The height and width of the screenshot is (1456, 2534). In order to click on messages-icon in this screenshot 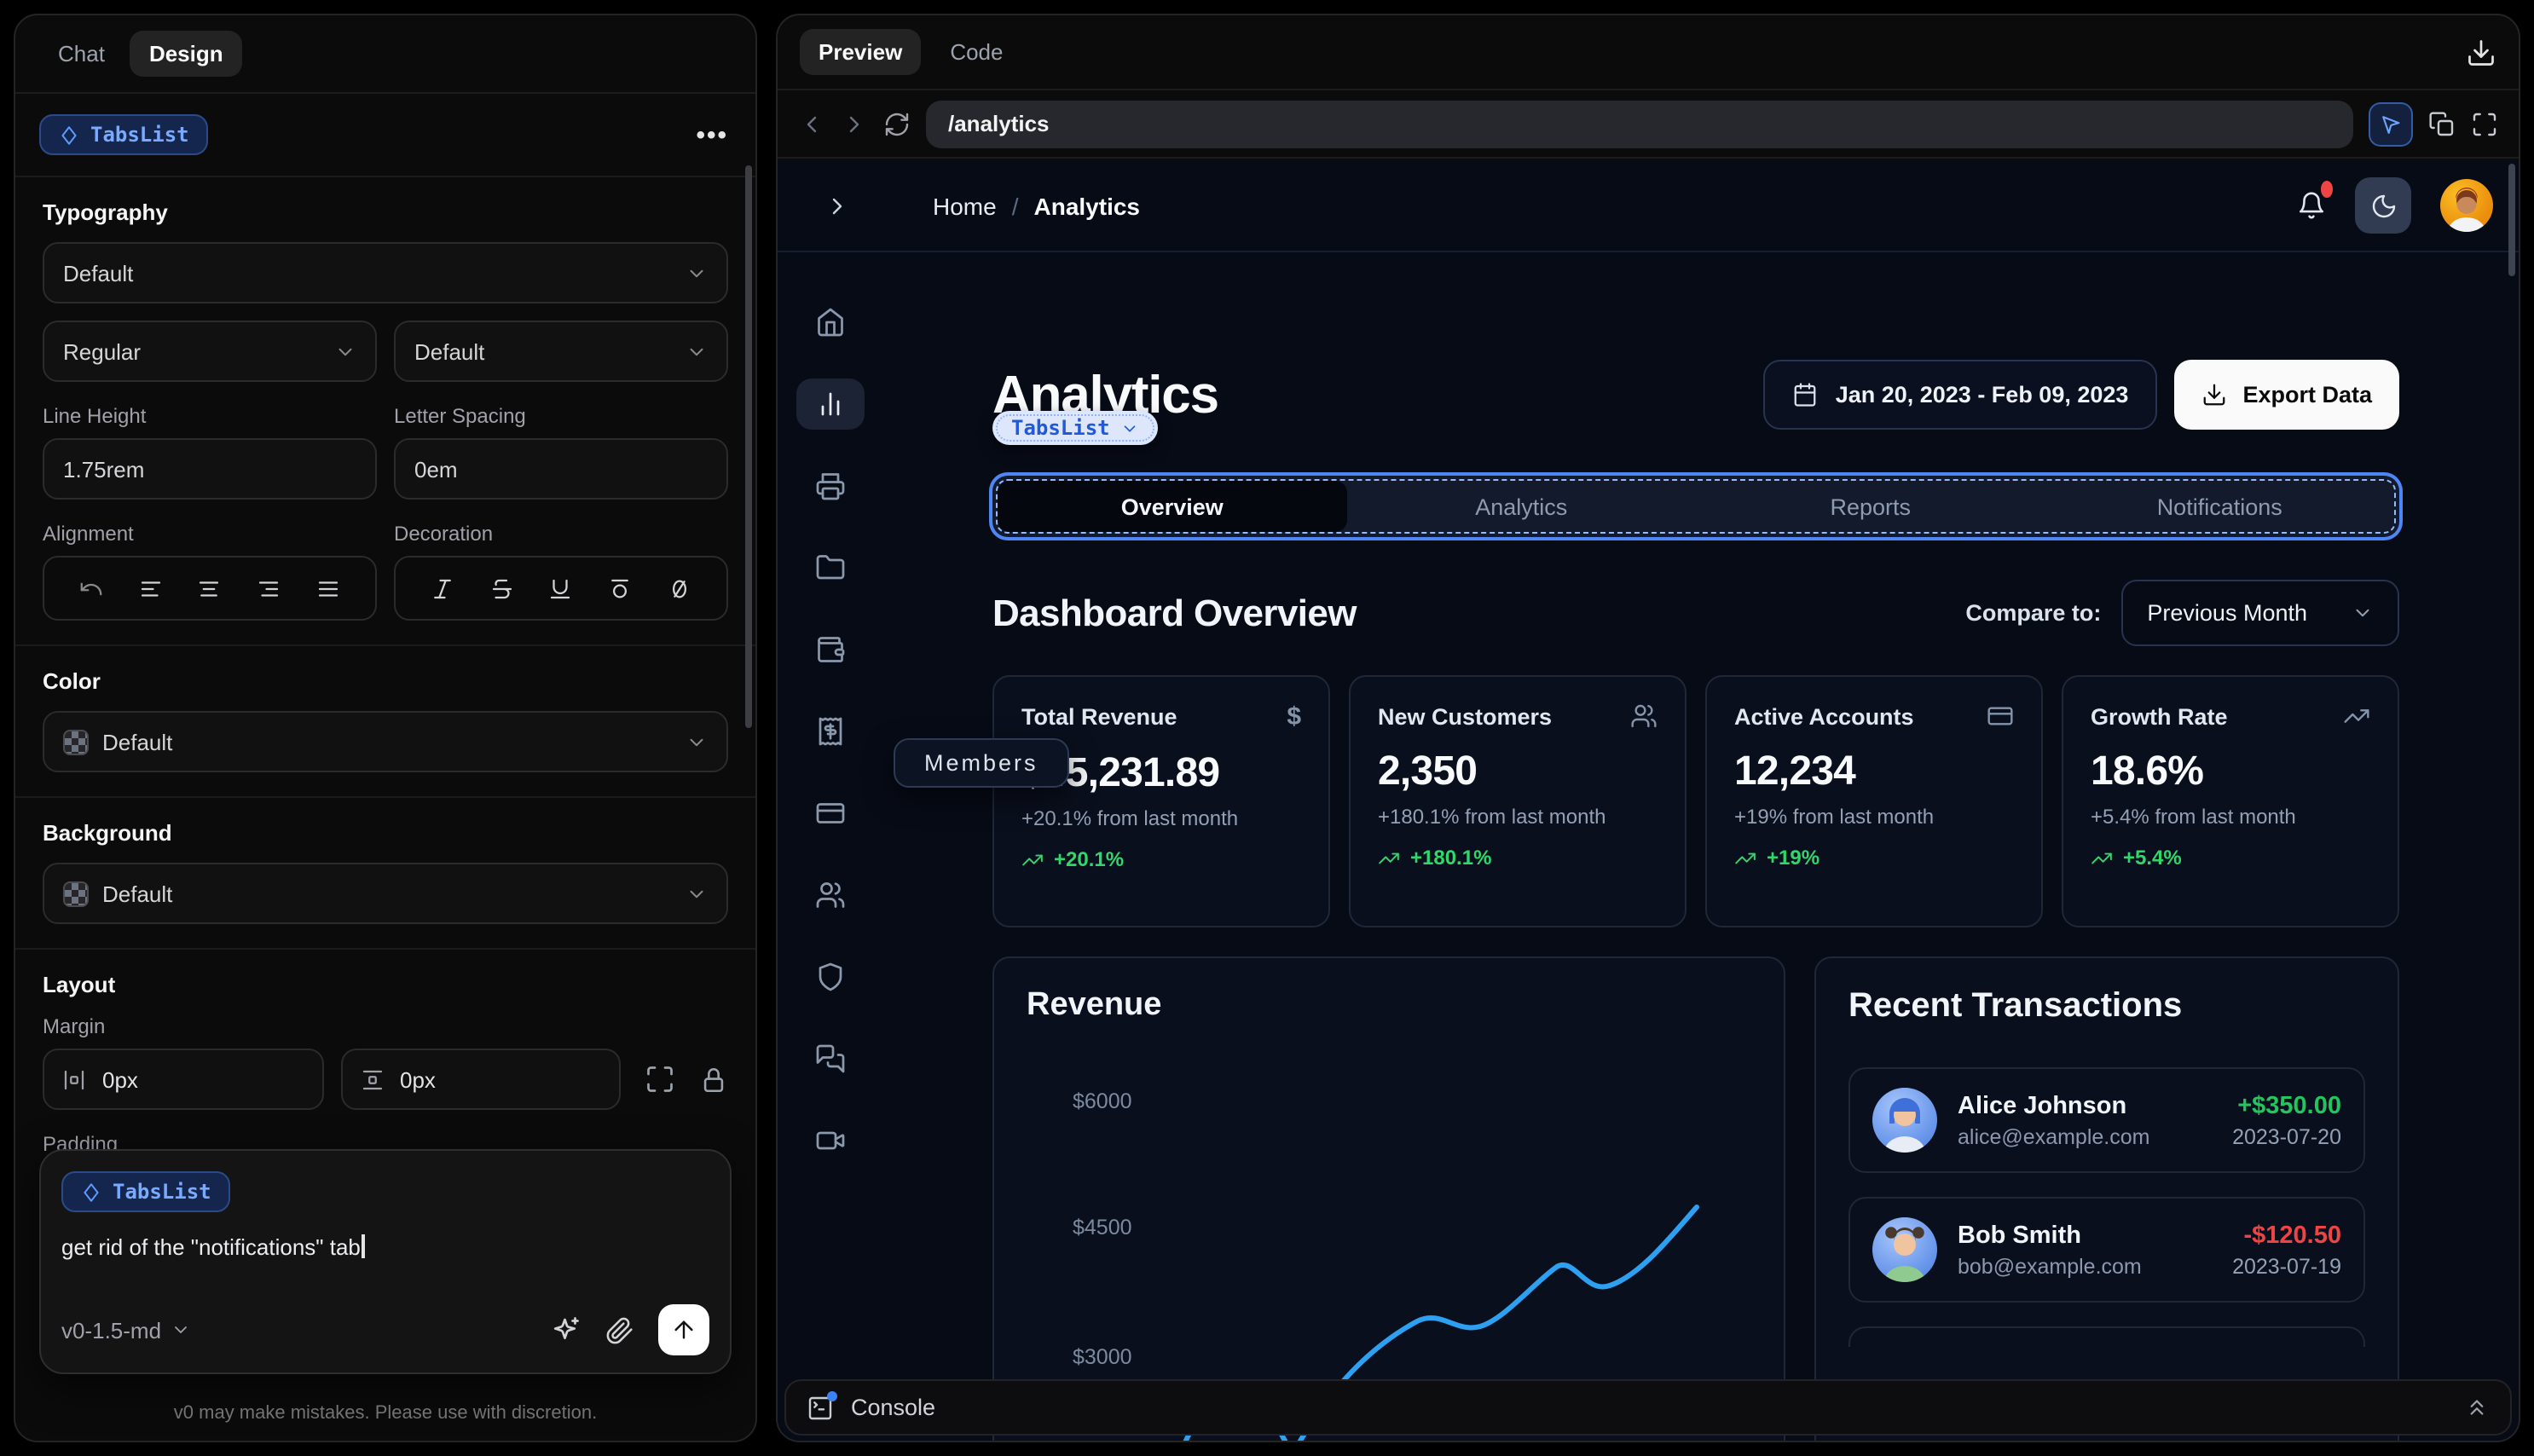, I will do `click(830, 1058)`.